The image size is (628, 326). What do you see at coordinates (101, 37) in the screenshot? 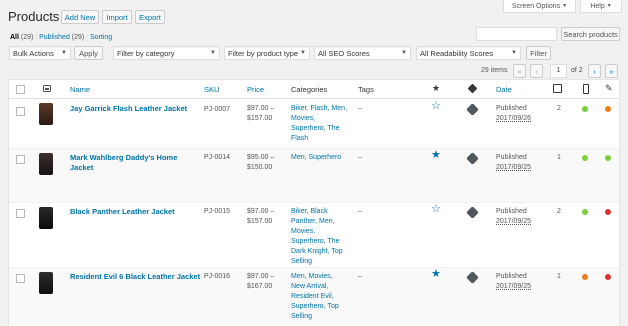
I see `view-sorting: Sorting` at bounding box center [101, 37].